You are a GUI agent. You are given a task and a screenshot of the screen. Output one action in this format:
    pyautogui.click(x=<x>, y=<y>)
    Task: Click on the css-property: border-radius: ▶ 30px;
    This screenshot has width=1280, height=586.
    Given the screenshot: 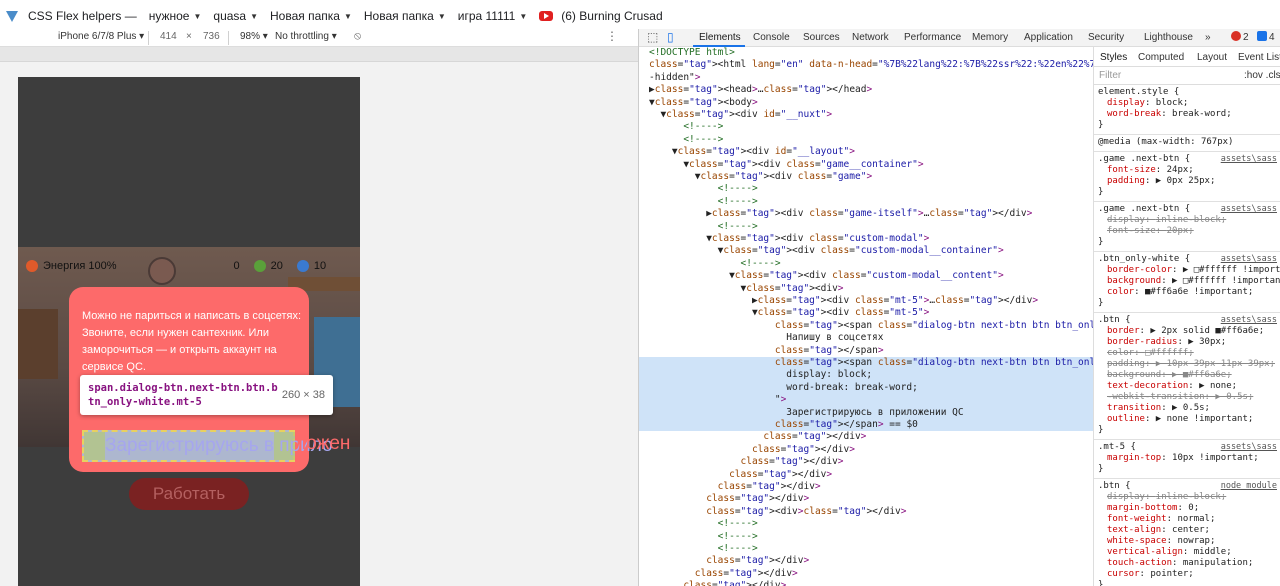 What is the action you would take?
    pyautogui.click(x=1187, y=342)
    